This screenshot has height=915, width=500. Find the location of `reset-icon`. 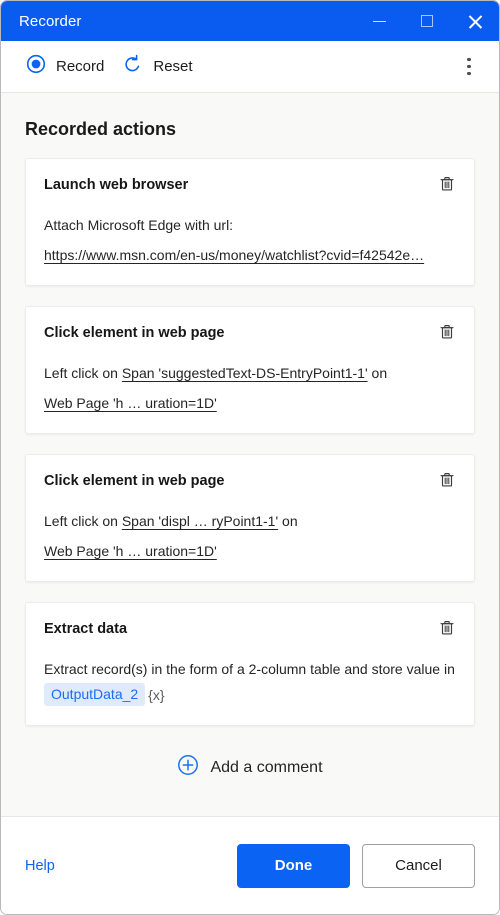

reset-icon is located at coordinates (132, 67).